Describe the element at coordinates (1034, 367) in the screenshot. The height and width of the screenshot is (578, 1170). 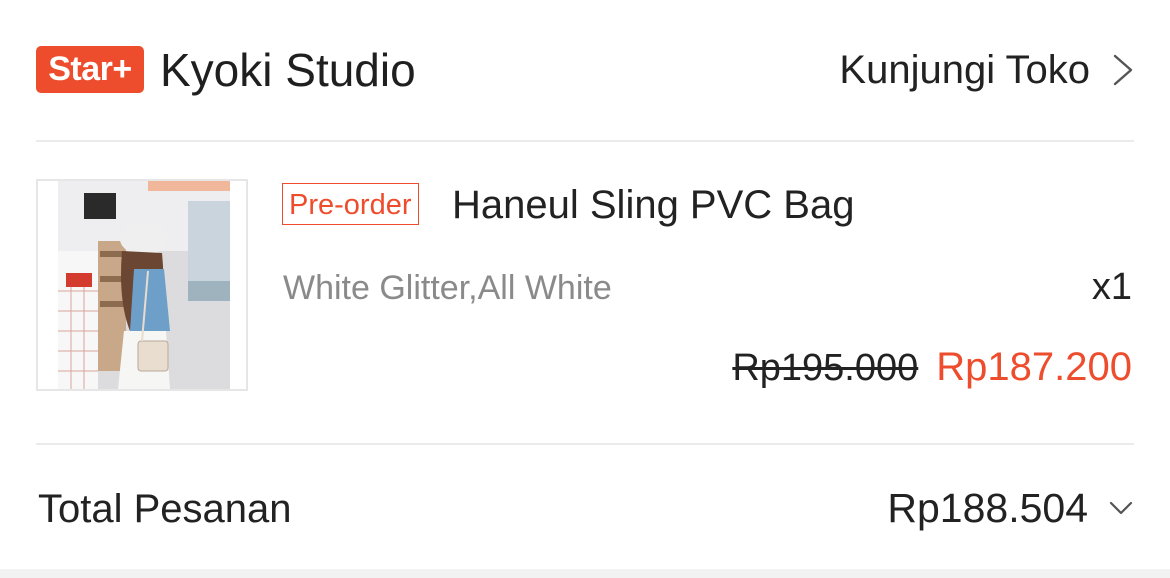
I see `discounted-price: Rp187.200` at that location.